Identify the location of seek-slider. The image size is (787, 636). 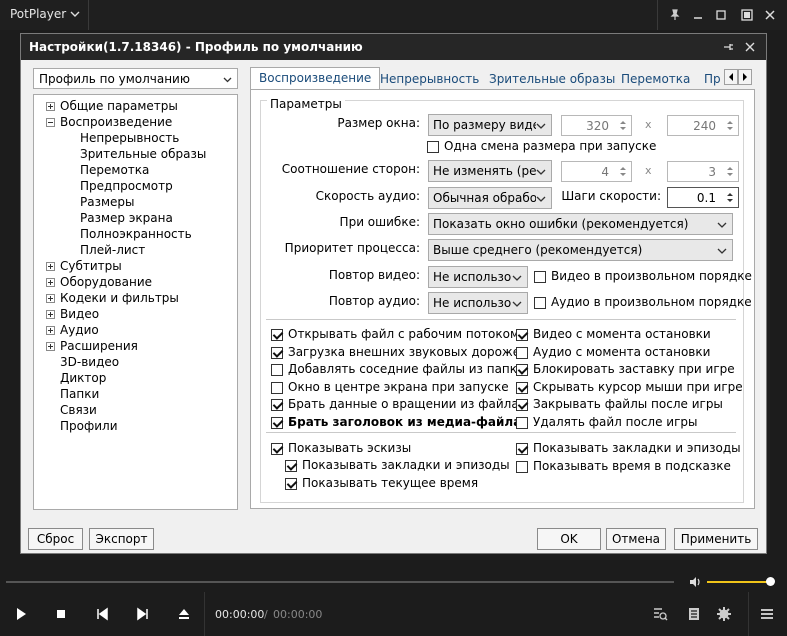
(340, 582).